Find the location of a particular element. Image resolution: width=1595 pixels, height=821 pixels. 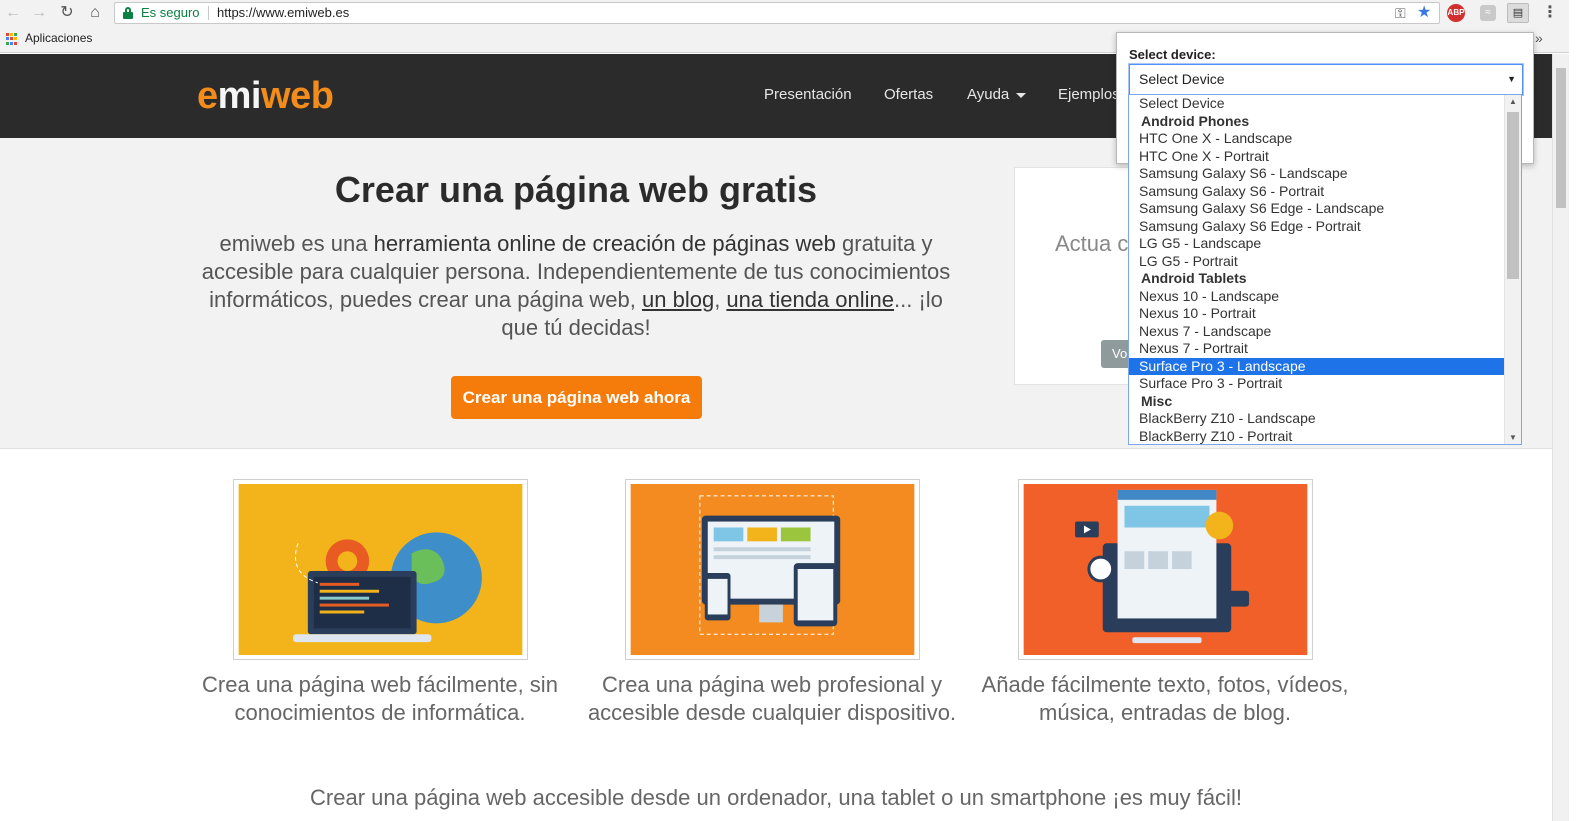

dropdown-option: Select Device is located at coordinates (1317, 104).